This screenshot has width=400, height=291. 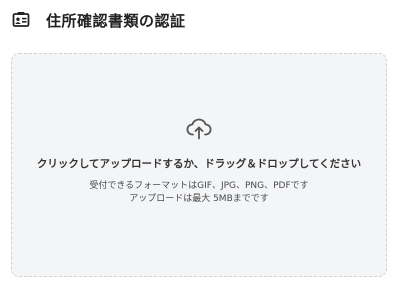 What do you see at coordinates (199, 199) in the screenshot?
I see `max-size-text: アップロードは最大 5MBまでです` at bounding box center [199, 199].